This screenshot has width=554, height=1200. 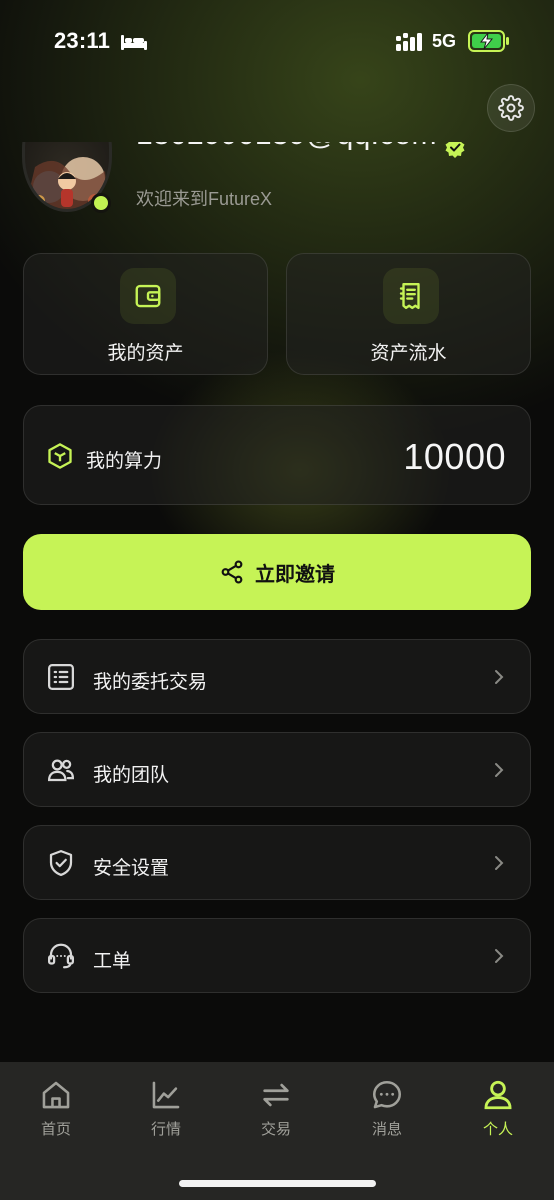 I want to click on menu-label-my-team: 我的团队, so click(x=131, y=775).